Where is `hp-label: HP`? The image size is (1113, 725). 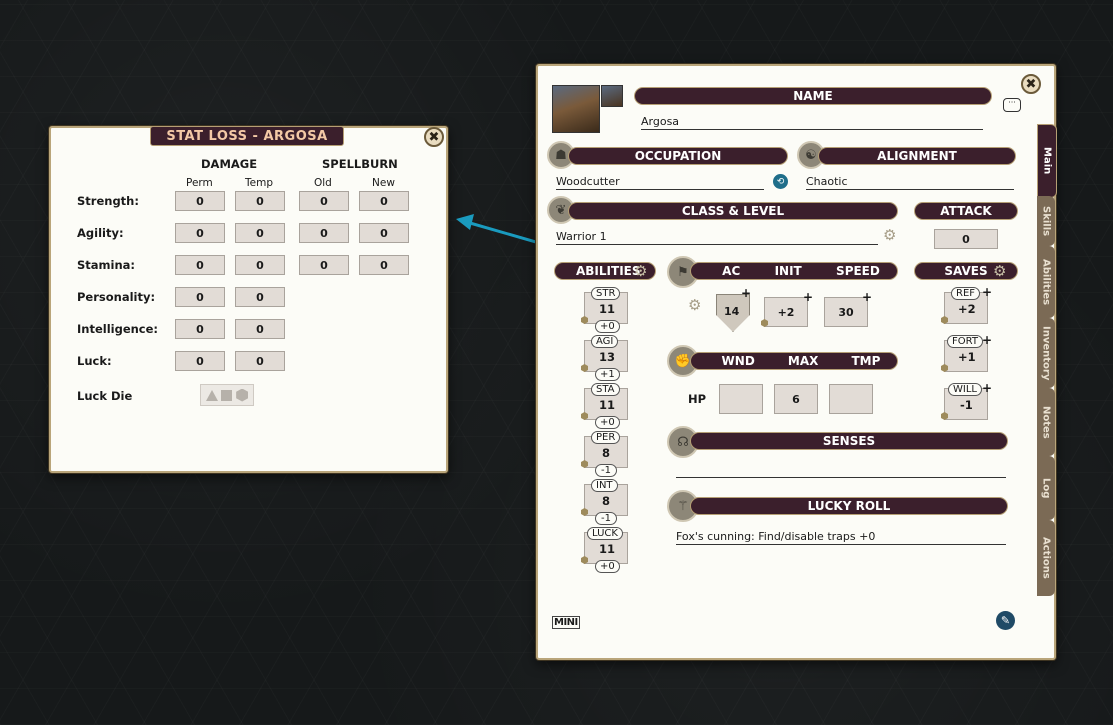
hp-label: HP is located at coordinates (697, 399).